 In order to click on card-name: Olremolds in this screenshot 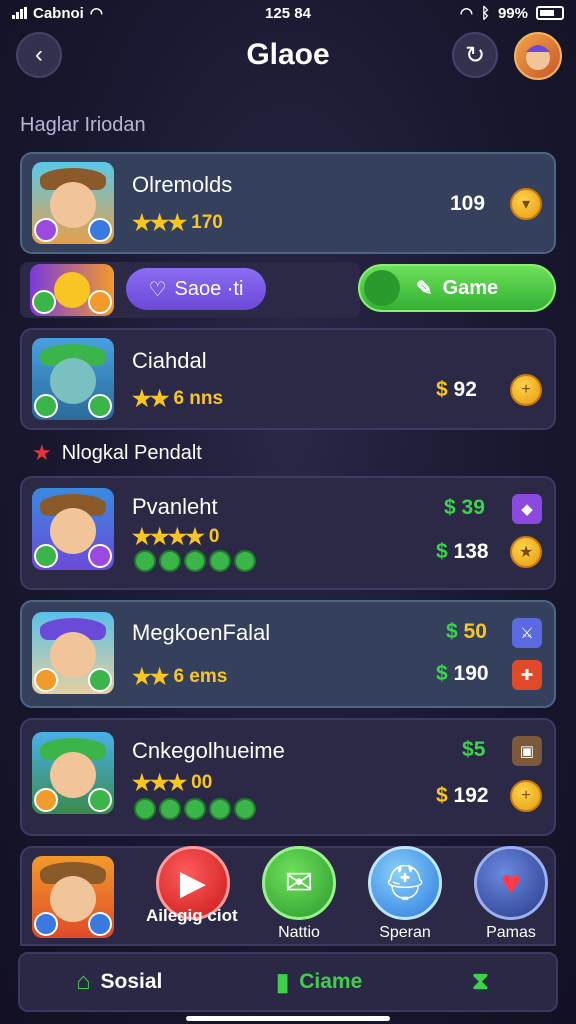, I will do `click(182, 184)`.